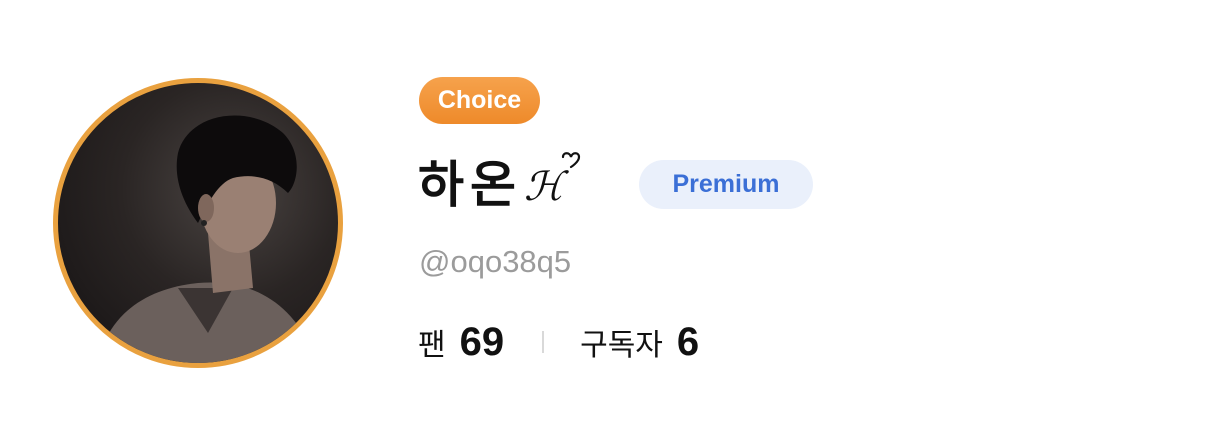 This screenshot has width=1206, height=436. Describe the element at coordinates (688, 342) in the screenshot. I see `subscribers-count: 6` at that location.